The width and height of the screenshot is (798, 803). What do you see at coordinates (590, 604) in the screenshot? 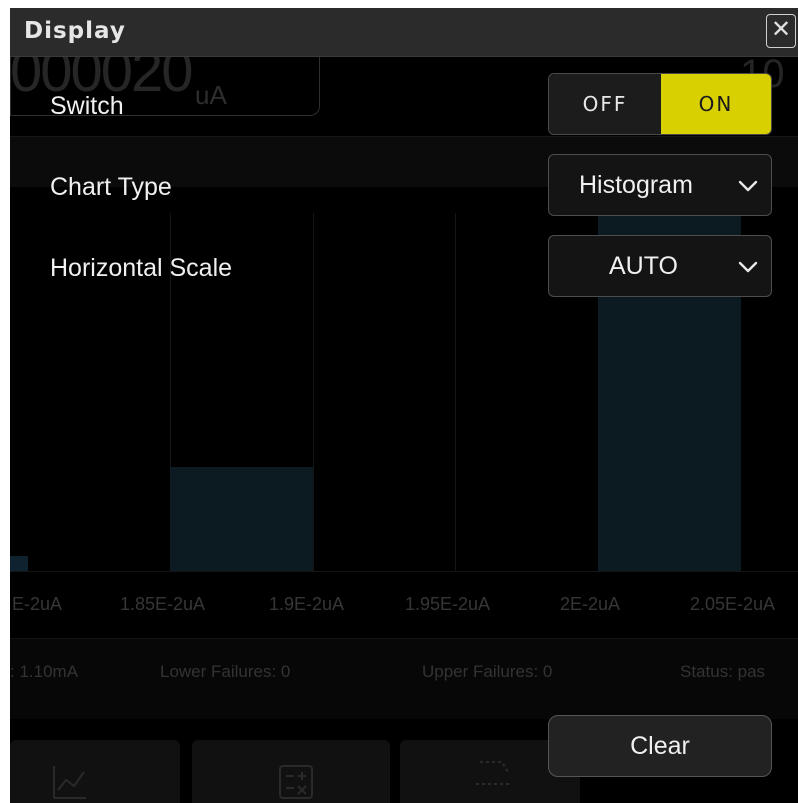
I see `x-tick: 2E-2uA` at bounding box center [590, 604].